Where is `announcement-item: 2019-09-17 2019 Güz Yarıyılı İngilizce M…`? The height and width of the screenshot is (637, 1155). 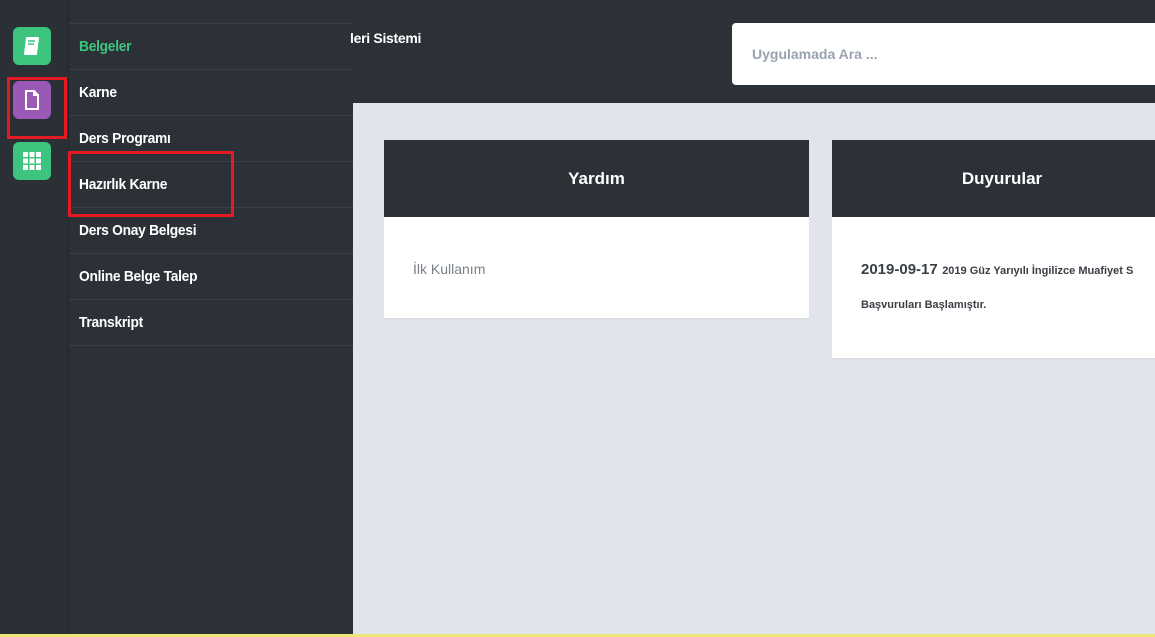
announcement-item: 2019-09-17 2019 Güz Yarıyılı İngilizce M… is located at coordinates (993, 264).